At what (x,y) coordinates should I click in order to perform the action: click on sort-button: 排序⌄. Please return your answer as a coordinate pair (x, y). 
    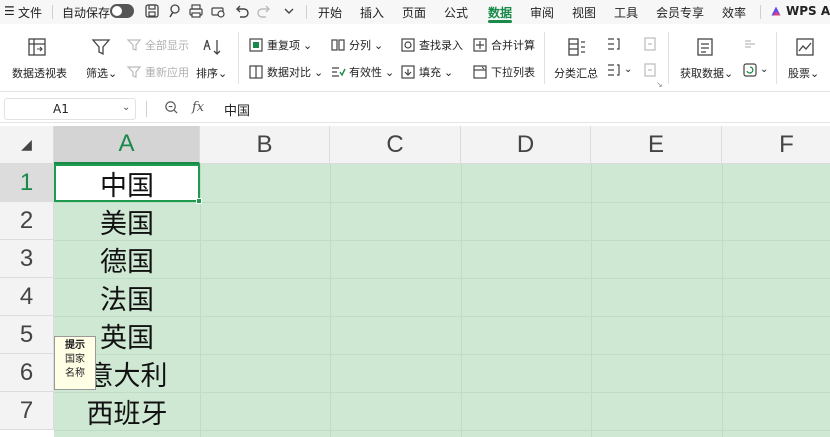
    Looking at the image, I should click on (211, 73).